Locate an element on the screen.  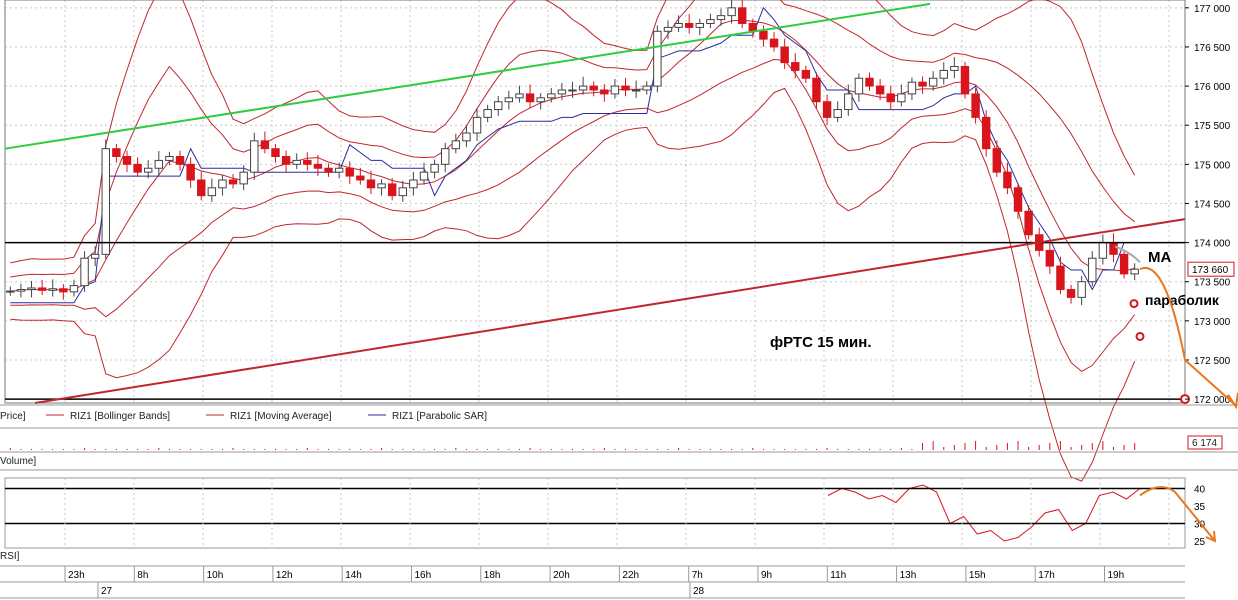
price-tick-label: 175 500 is located at coordinates (1212, 126).